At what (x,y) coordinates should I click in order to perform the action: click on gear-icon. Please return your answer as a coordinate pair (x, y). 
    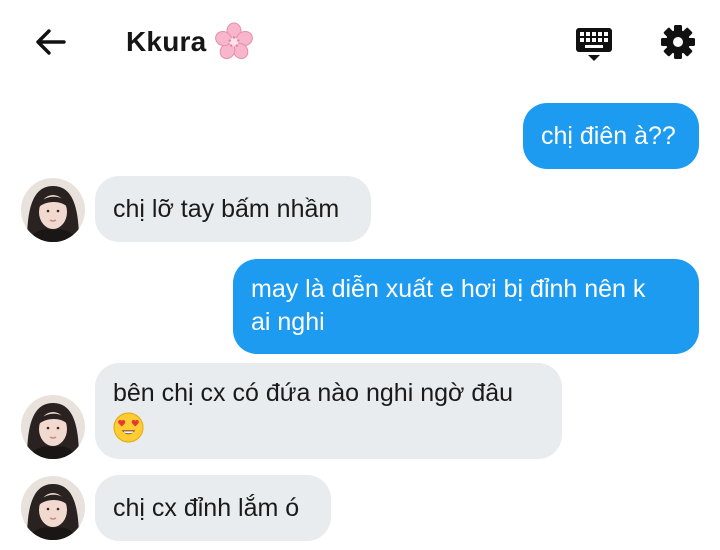
    Looking at the image, I should click on (678, 42).